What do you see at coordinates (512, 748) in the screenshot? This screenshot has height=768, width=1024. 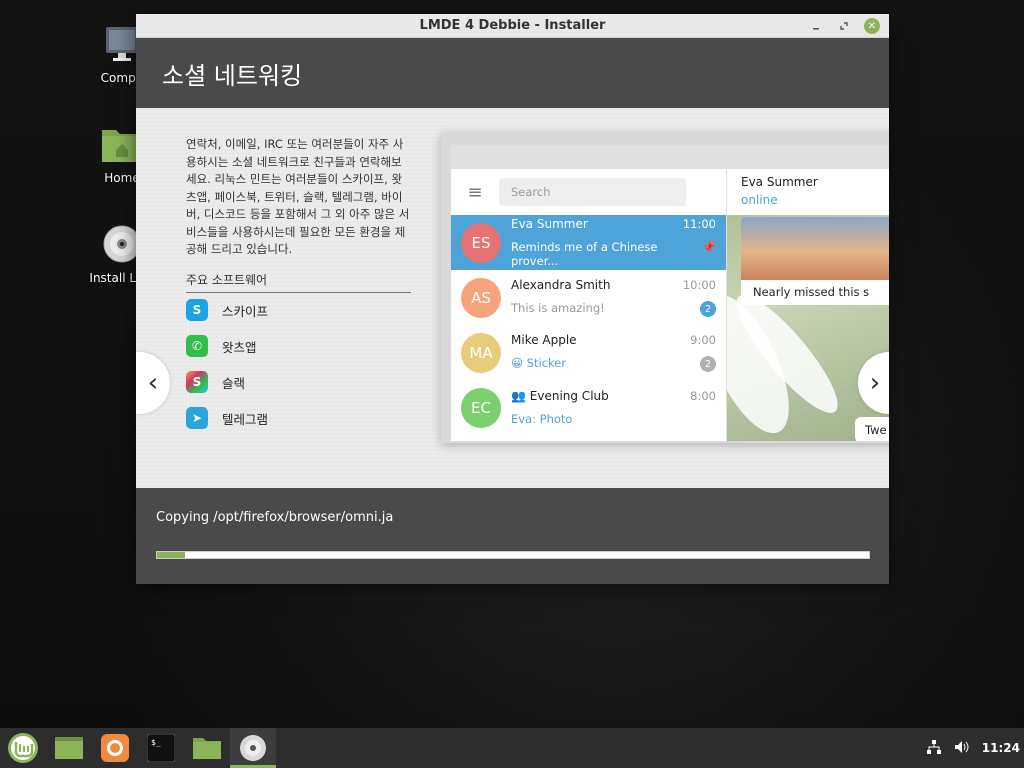 I see `taskbar: $_ 11:24` at bounding box center [512, 748].